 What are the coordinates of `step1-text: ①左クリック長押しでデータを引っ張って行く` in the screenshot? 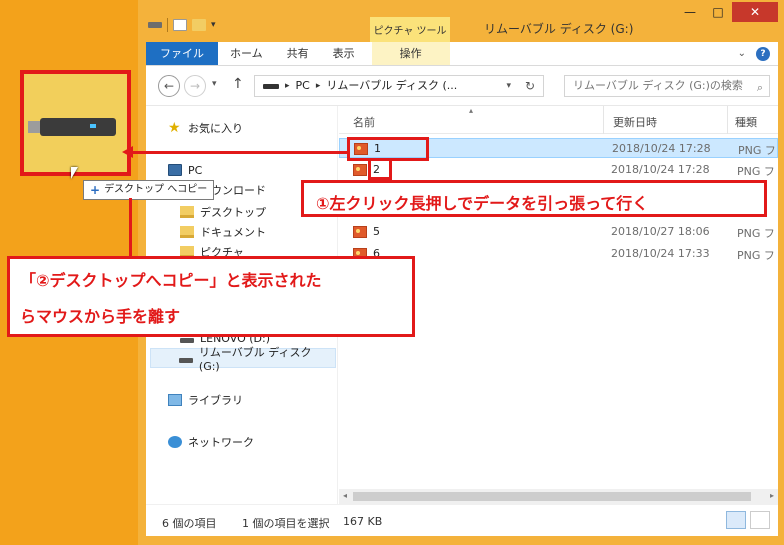 It's located at (482, 203).